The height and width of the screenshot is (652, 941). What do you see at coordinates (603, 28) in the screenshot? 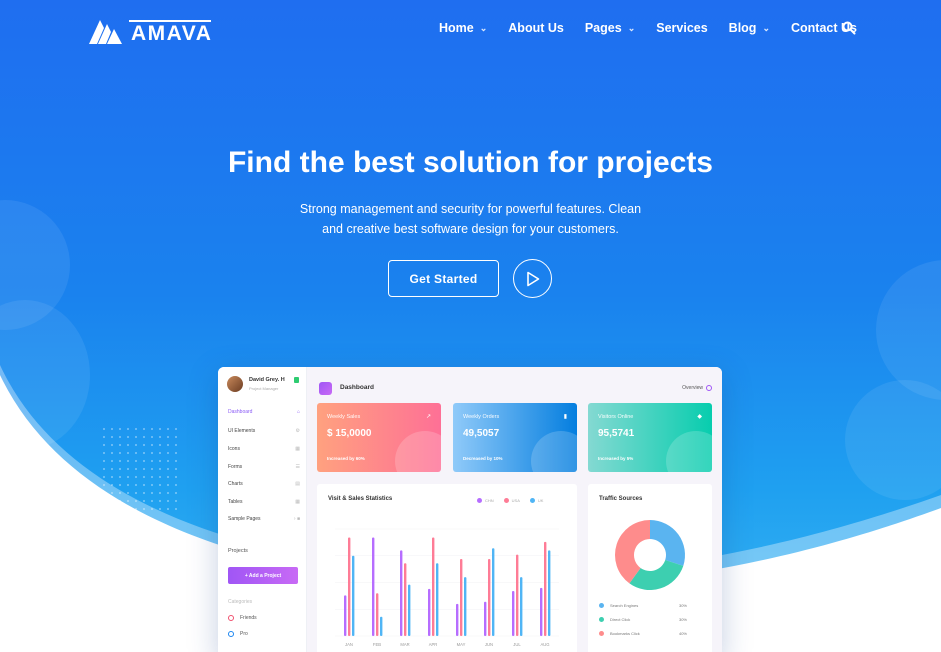
I see `nav-label: Pages` at bounding box center [603, 28].